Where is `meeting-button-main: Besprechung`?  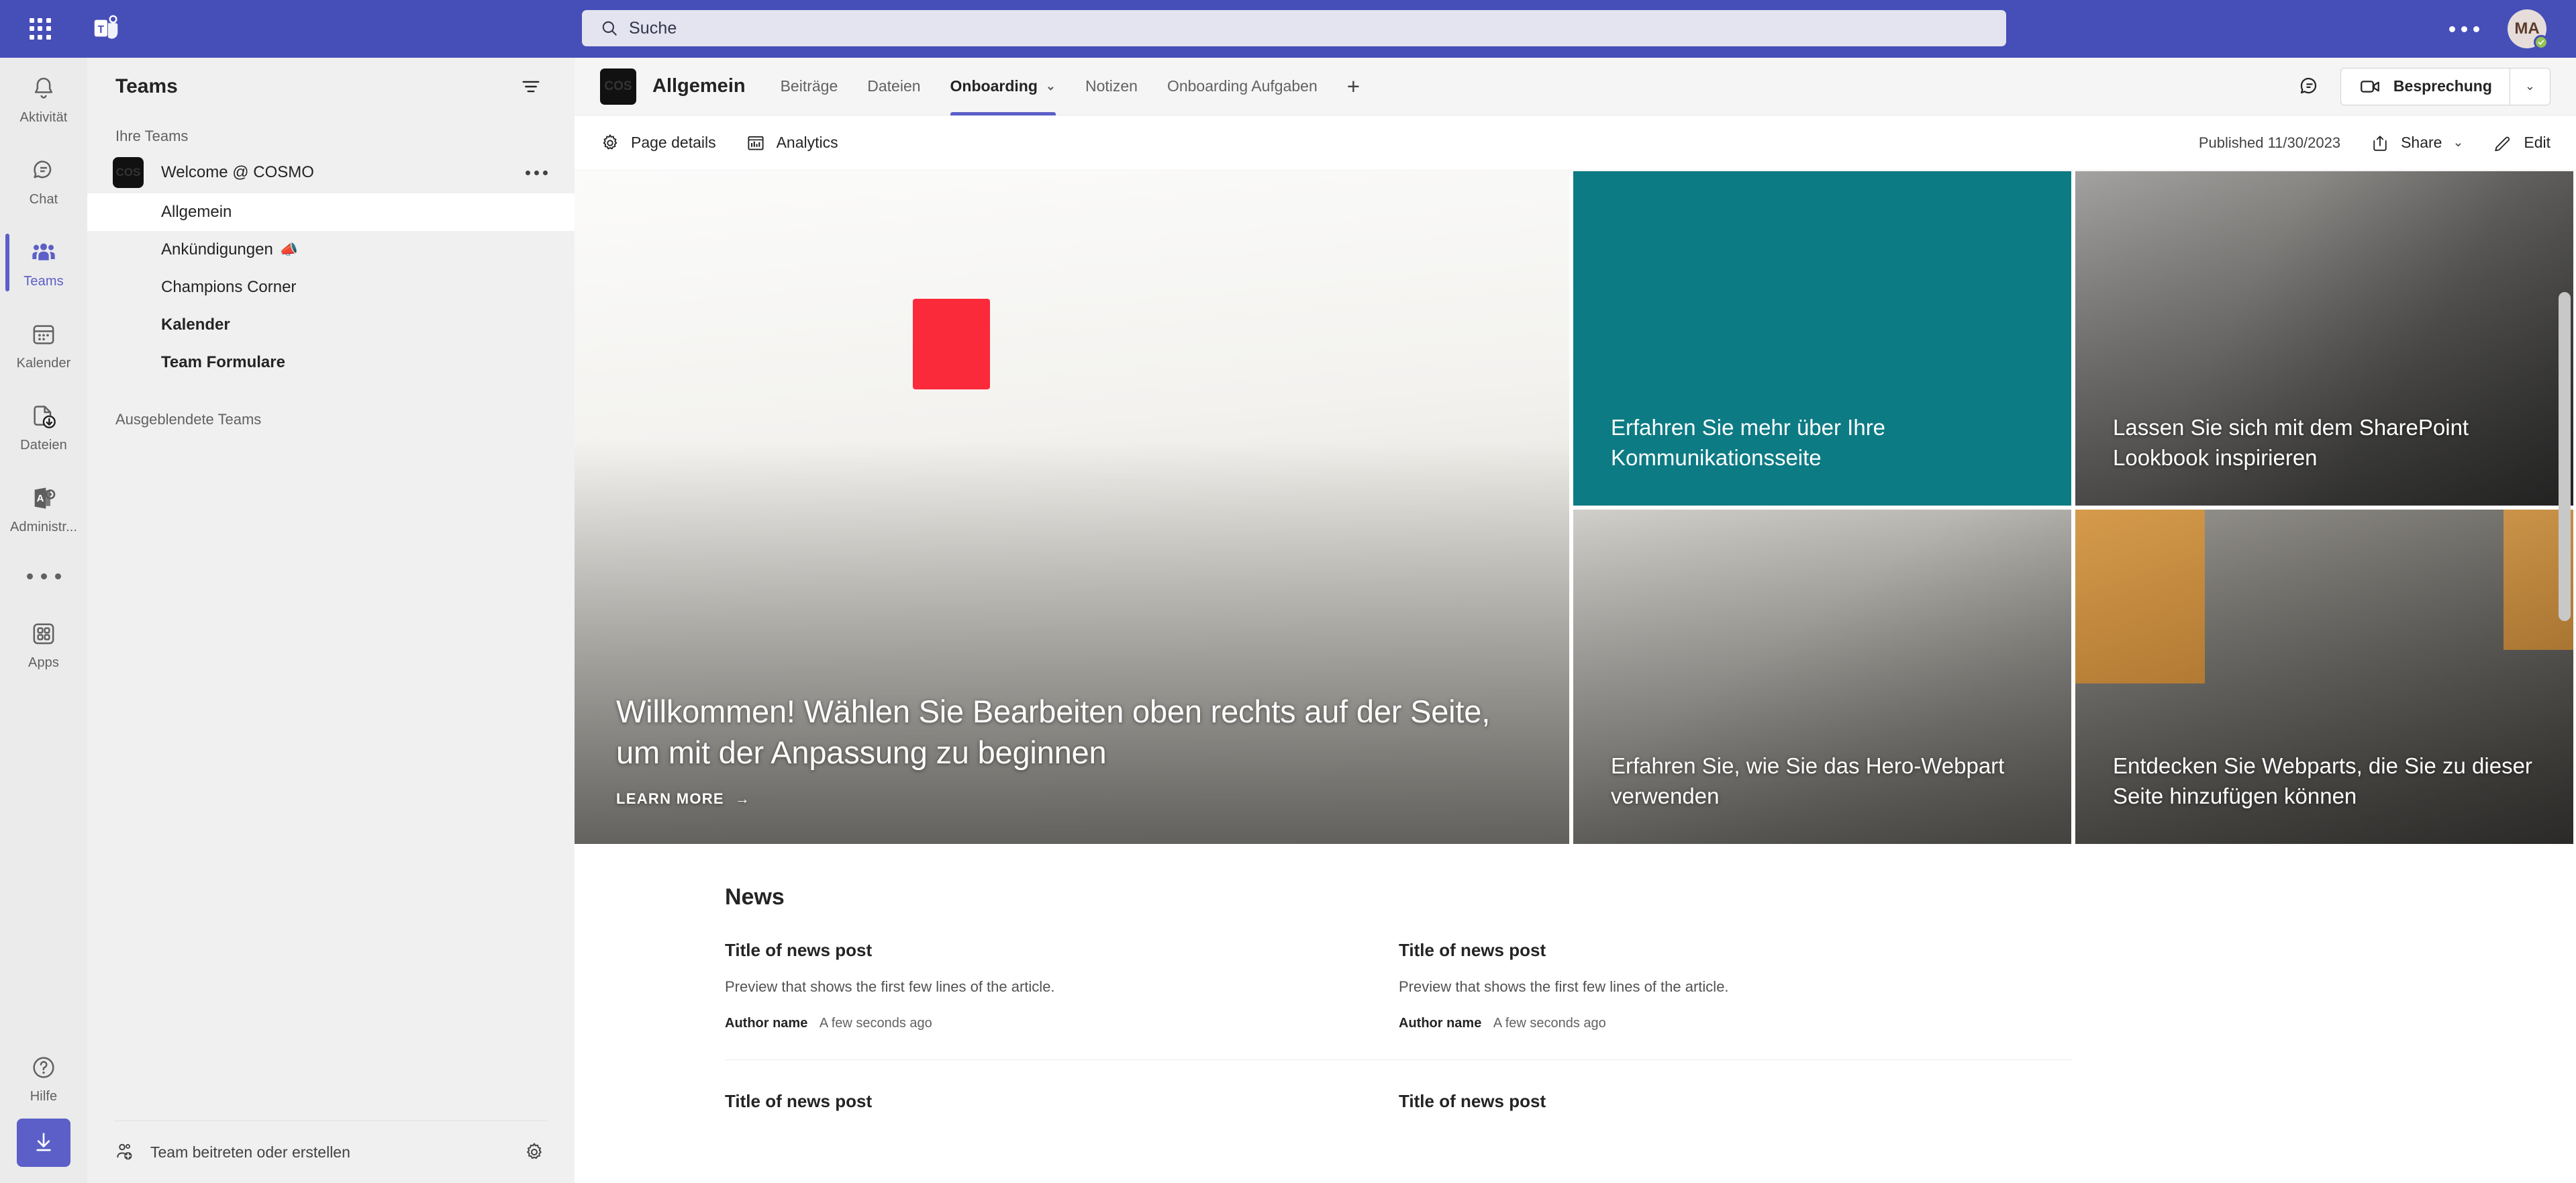
meeting-button-main: Besprechung is located at coordinates (2425, 86).